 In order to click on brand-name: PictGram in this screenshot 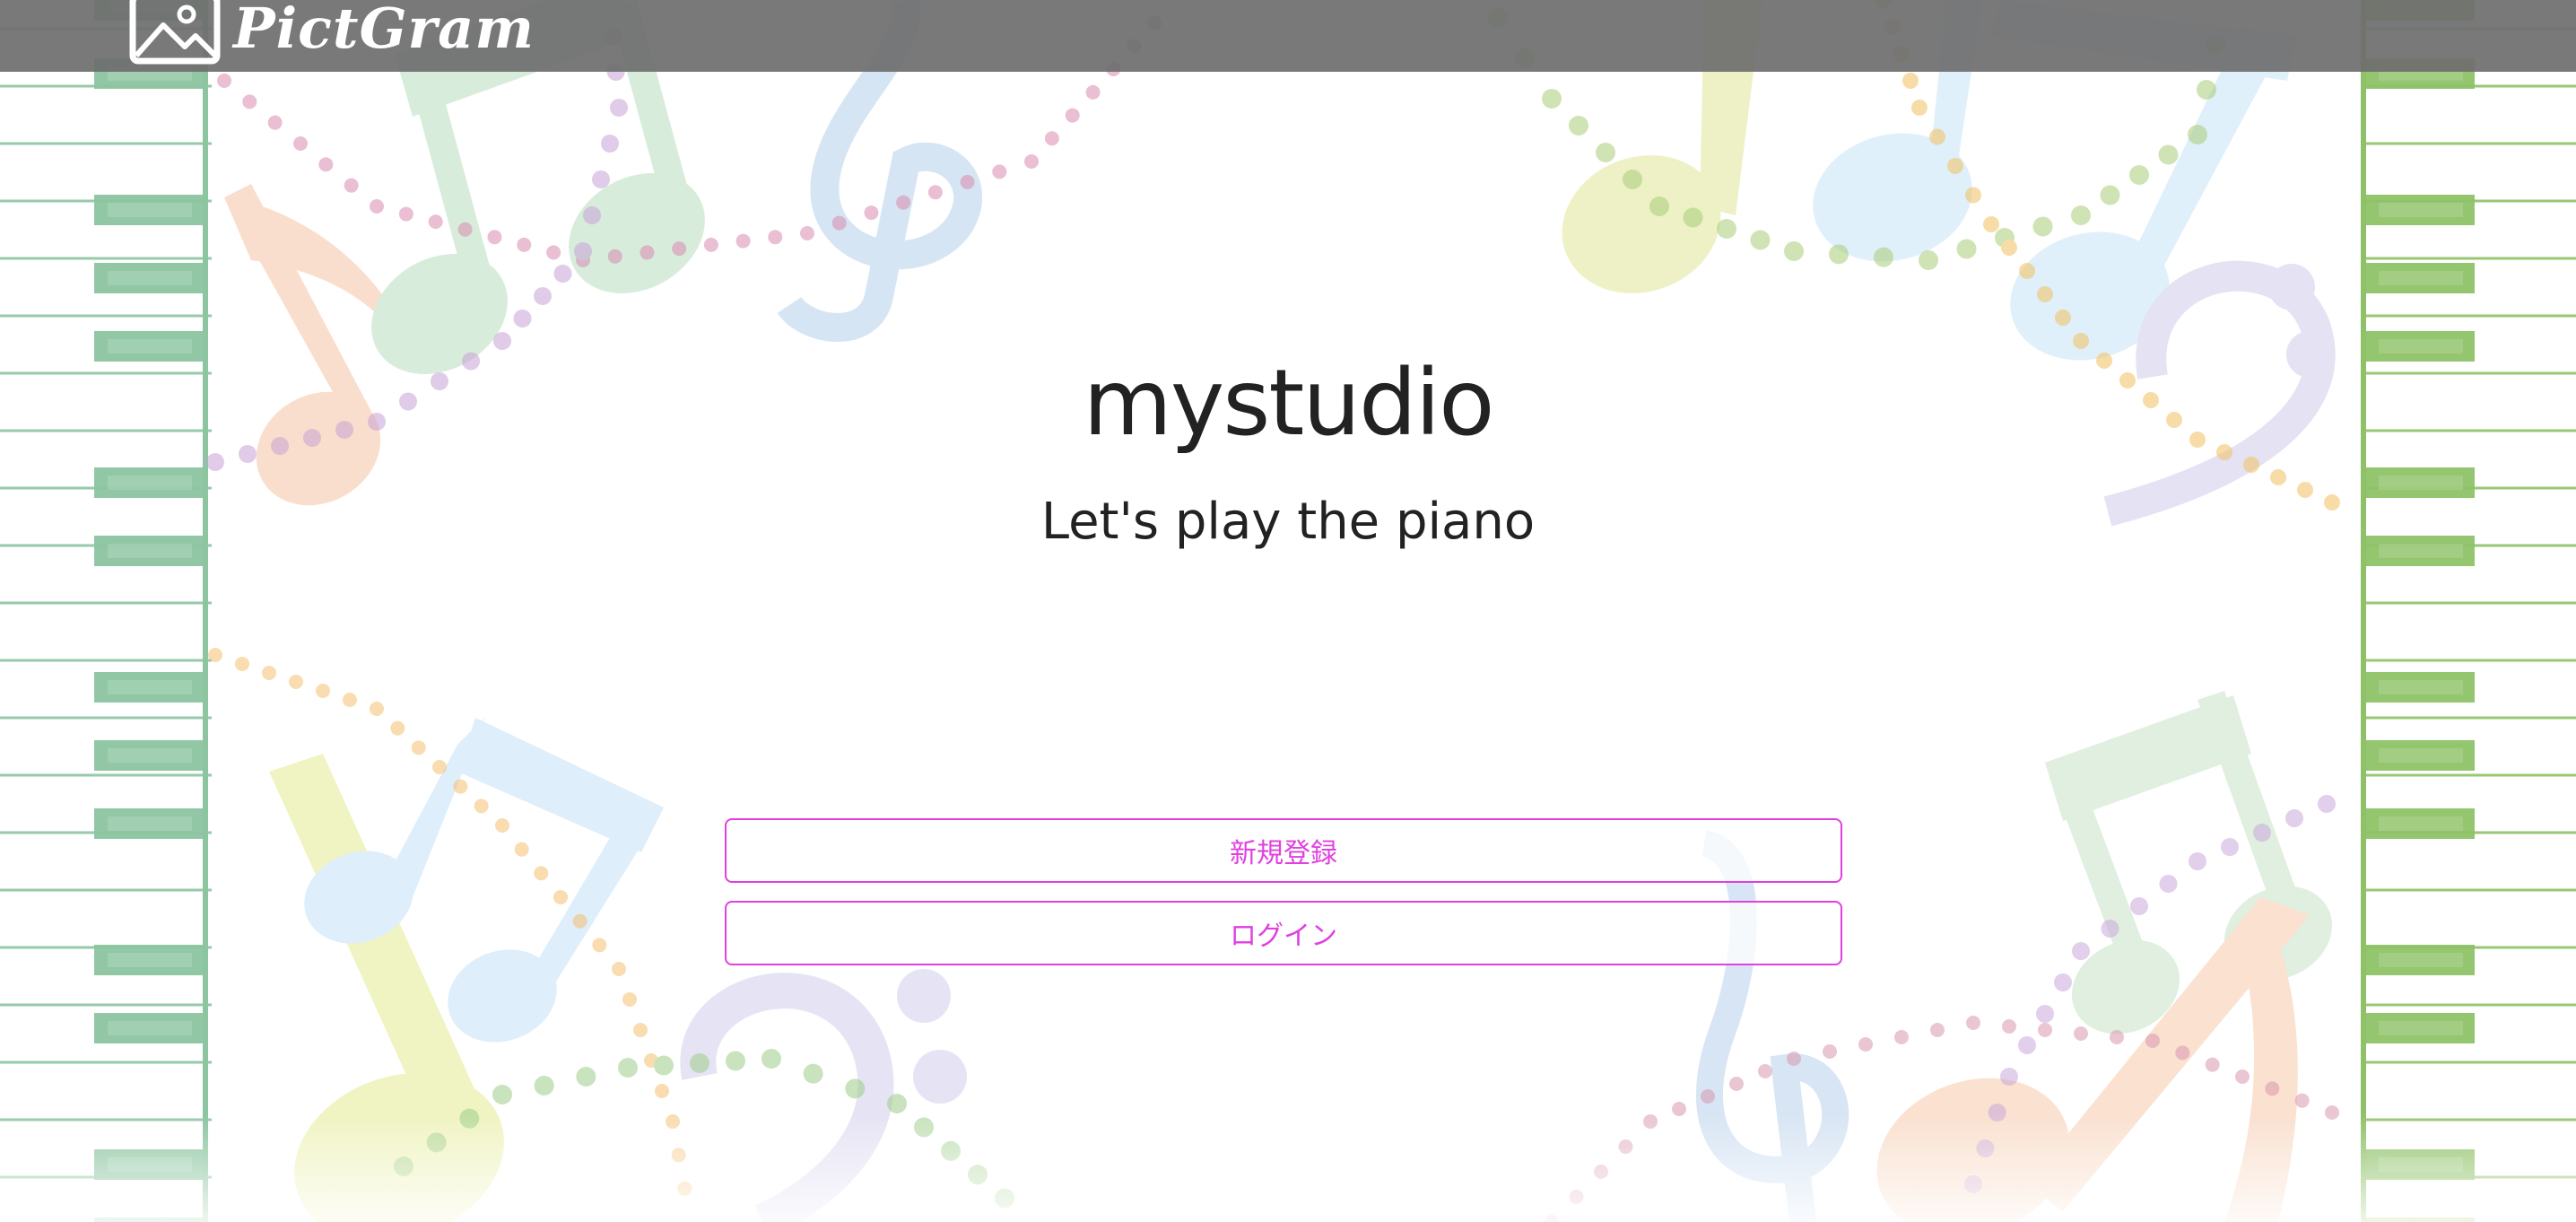, I will do `click(384, 30)`.